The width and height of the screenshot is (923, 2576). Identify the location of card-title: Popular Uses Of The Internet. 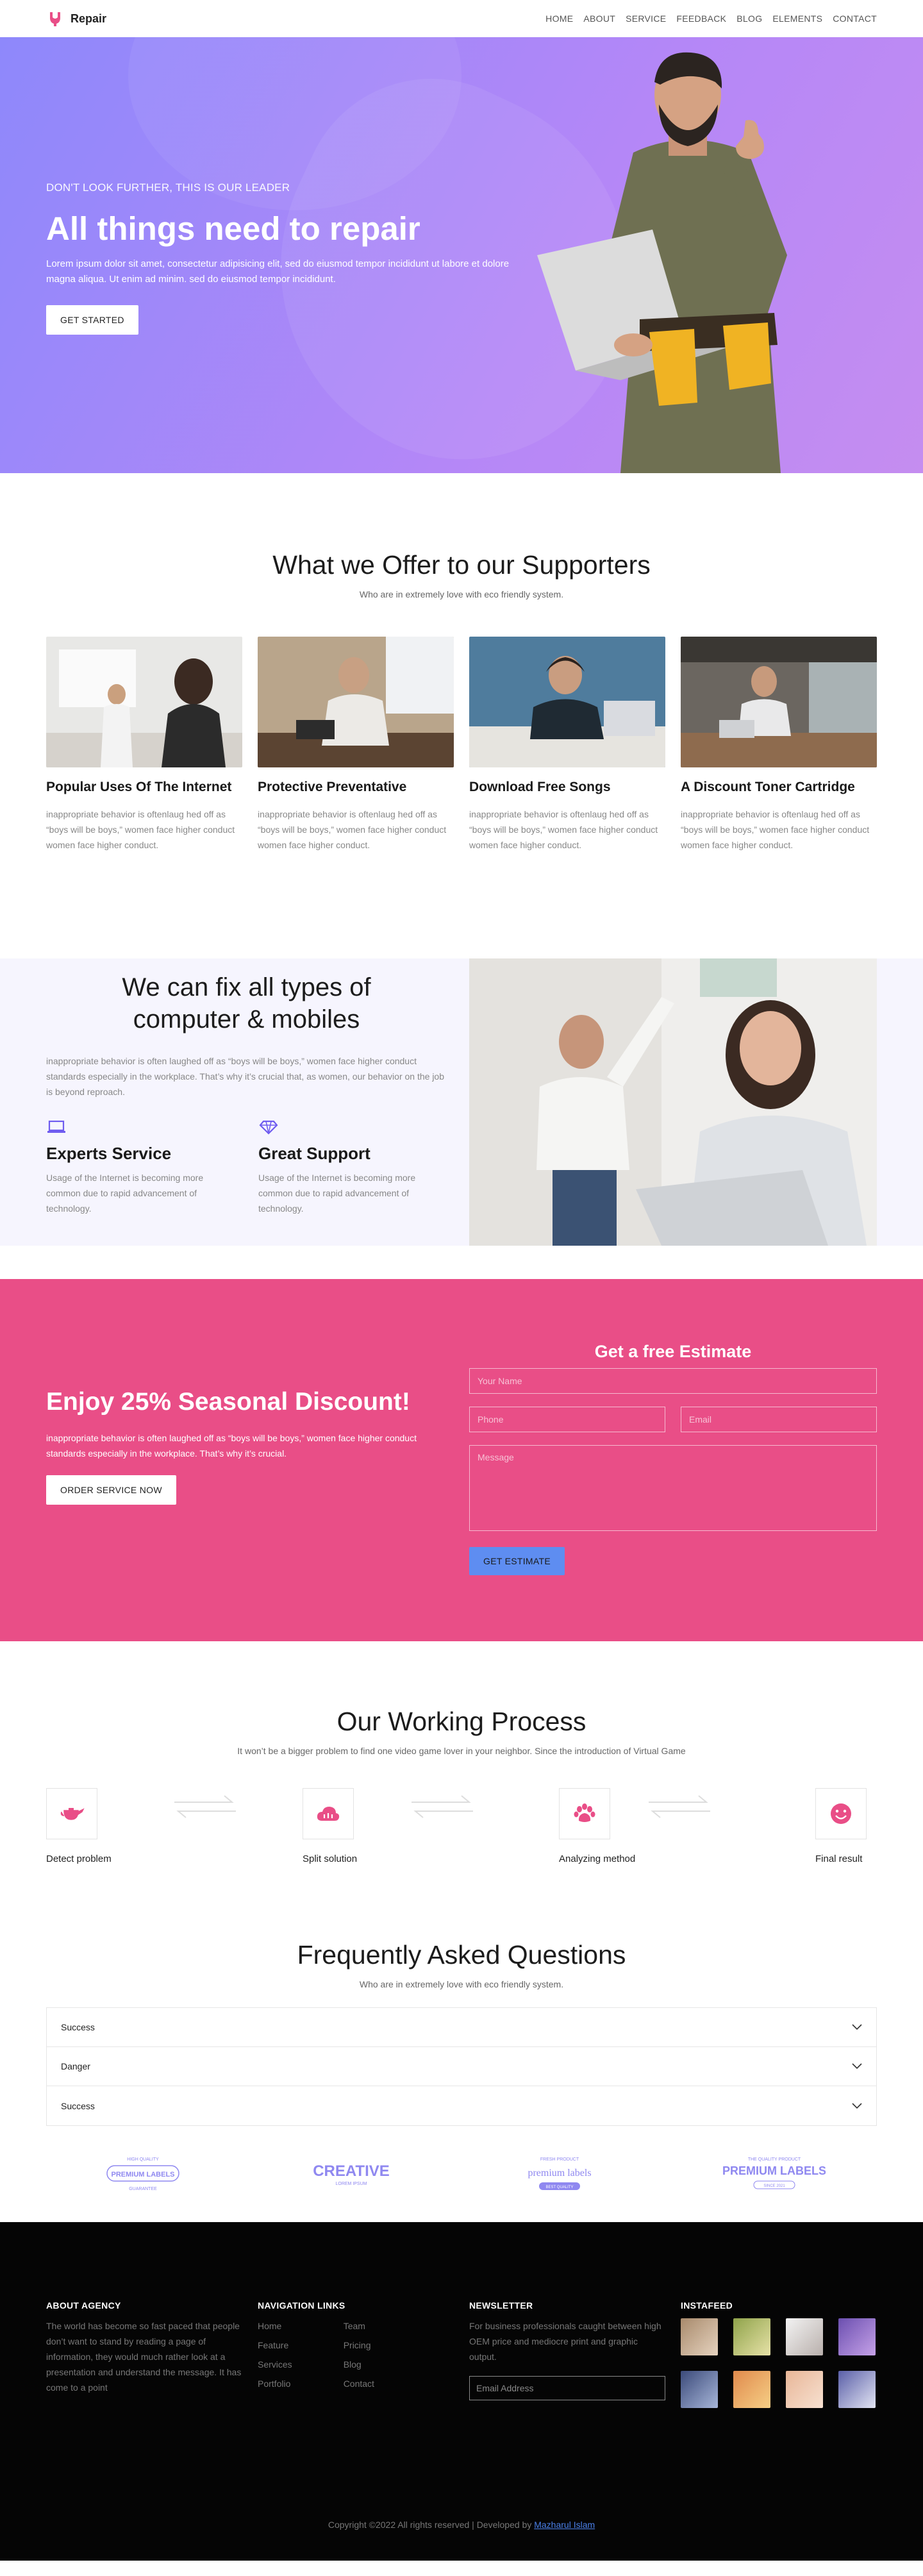
(139, 787).